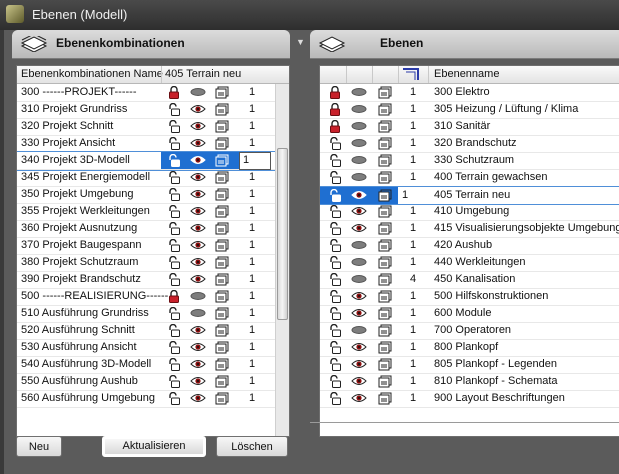  I want to click on layer-row: 1 420 Aushub, so click(469, 246).